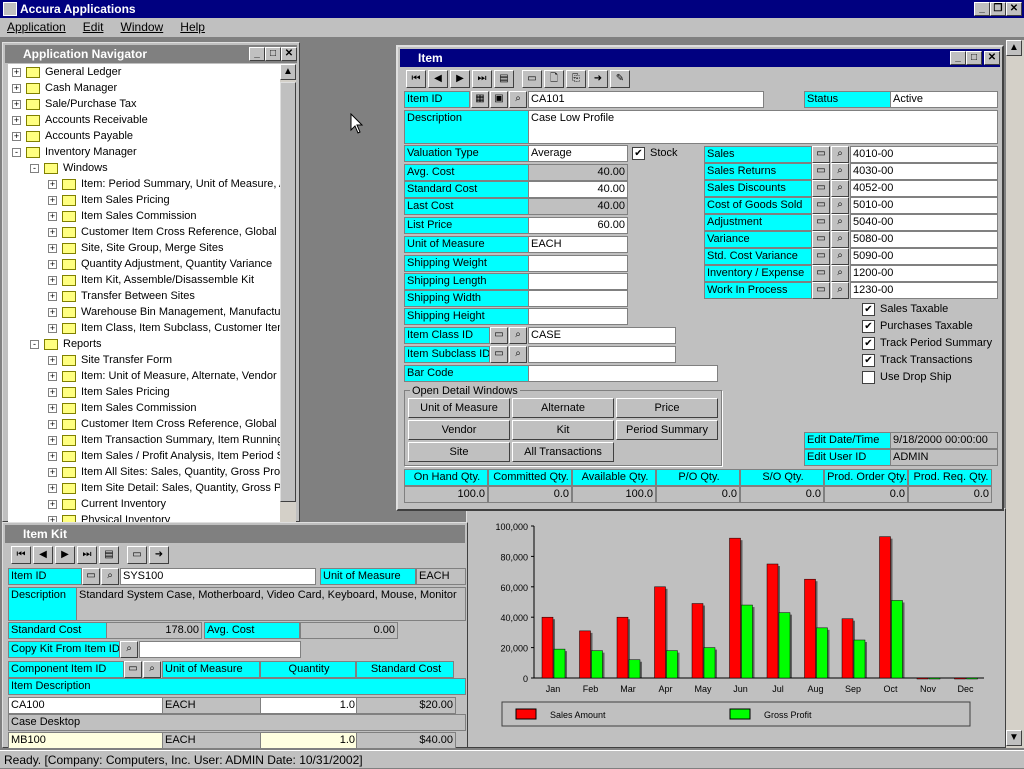 Image resolution: width=1024 pixels, height=769 pixels. Describe the element at coordinates (160, 264) in the screenshot. I see `nav-item: + Quantity Adjustment, Quantity Variance` at that location.